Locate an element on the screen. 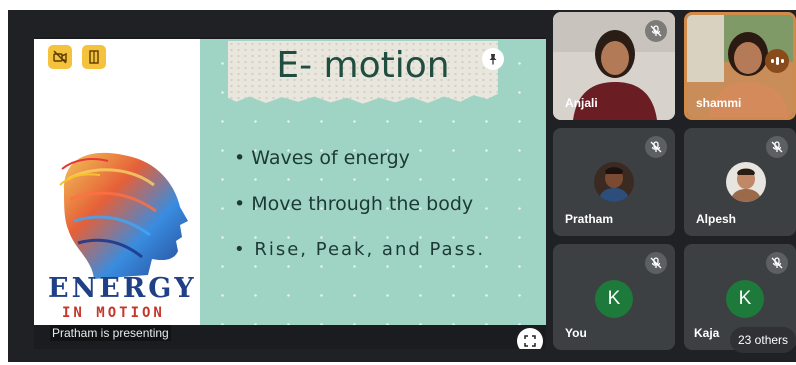 The image size is (796, 365). participant-name: Kaja is located at coordinates (707, 333).